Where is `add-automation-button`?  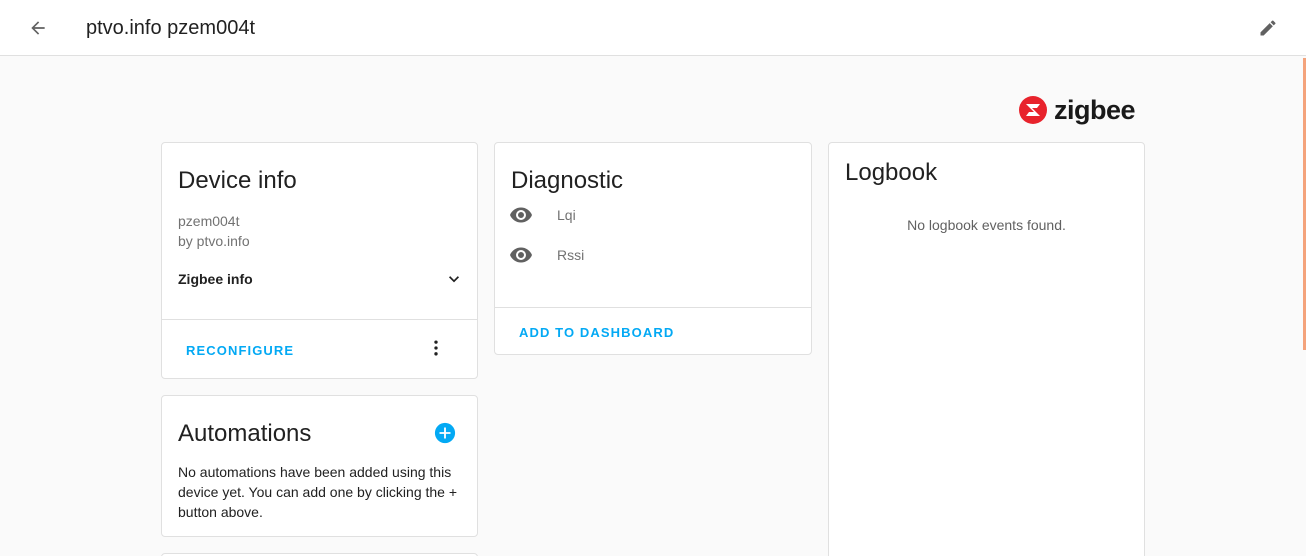 add-automation-button is located at coordinates (445, 433).